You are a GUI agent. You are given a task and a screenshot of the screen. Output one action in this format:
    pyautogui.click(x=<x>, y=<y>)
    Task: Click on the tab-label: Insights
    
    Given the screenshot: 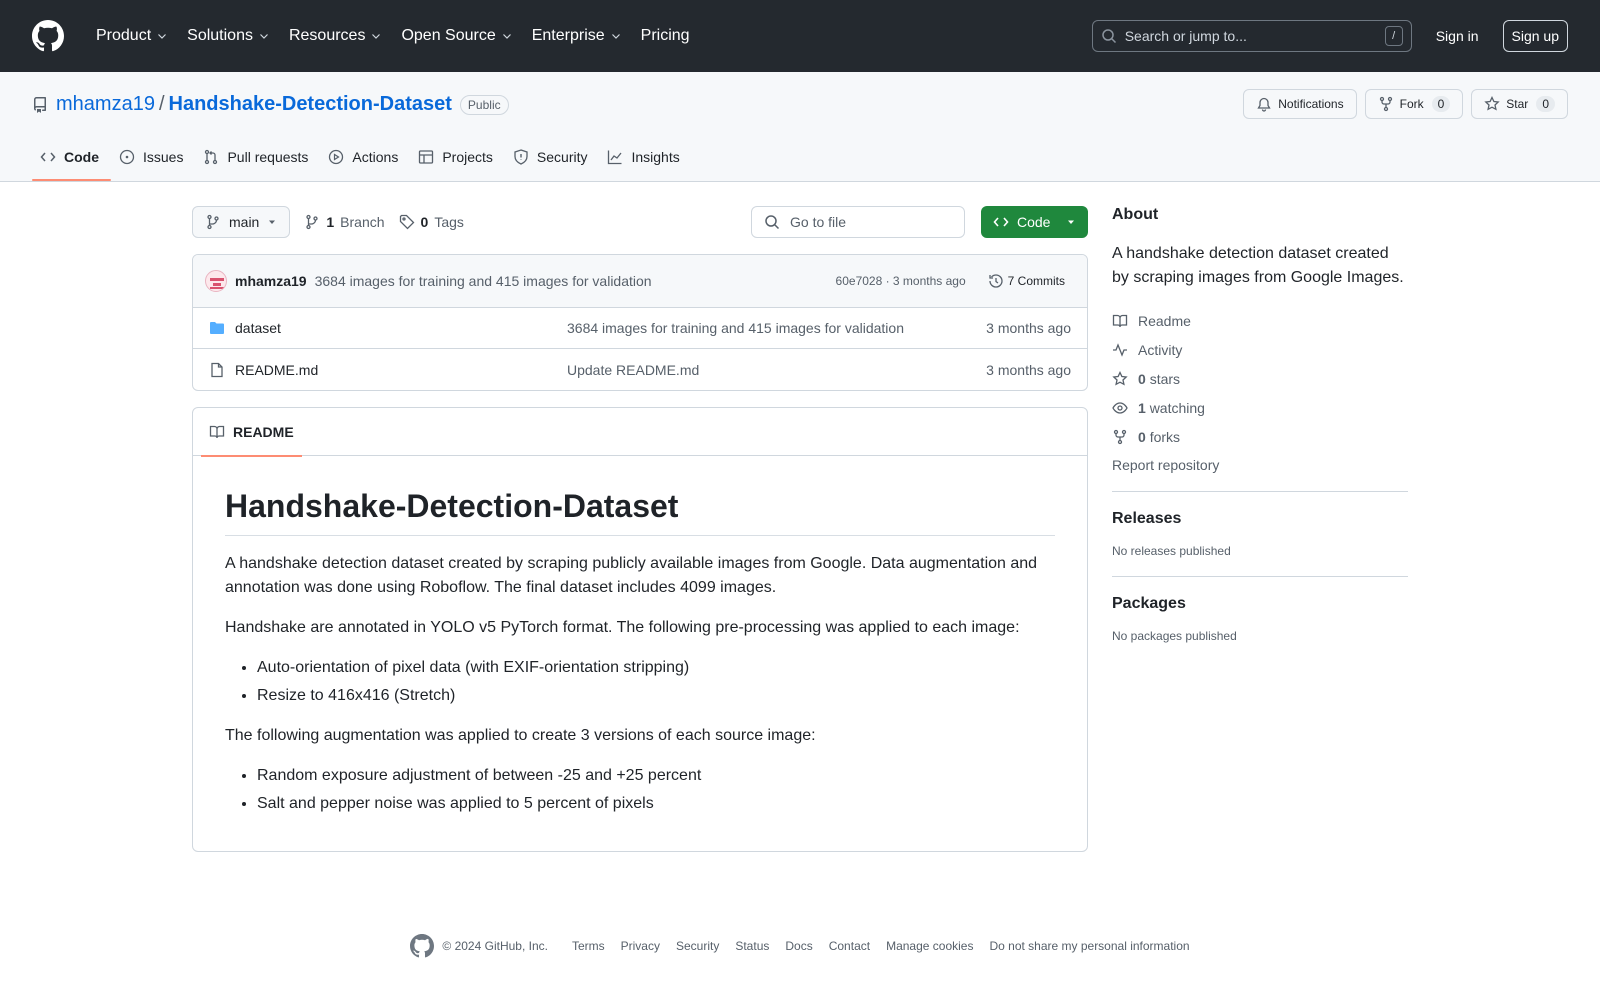 What is the action you would take?
    pyautogui.click(x=655, y=157)
    